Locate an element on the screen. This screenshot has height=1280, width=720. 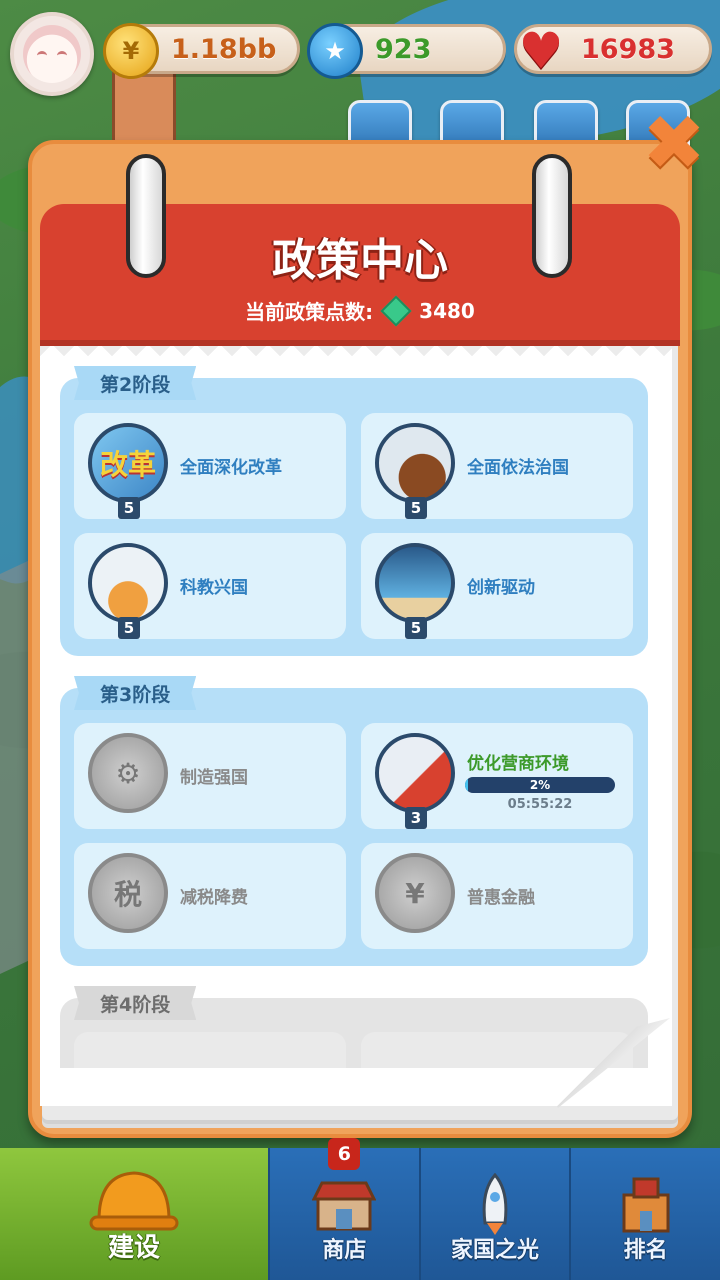
policy-card: ⚙ 制造强国 is located at coordinates (210, 776).